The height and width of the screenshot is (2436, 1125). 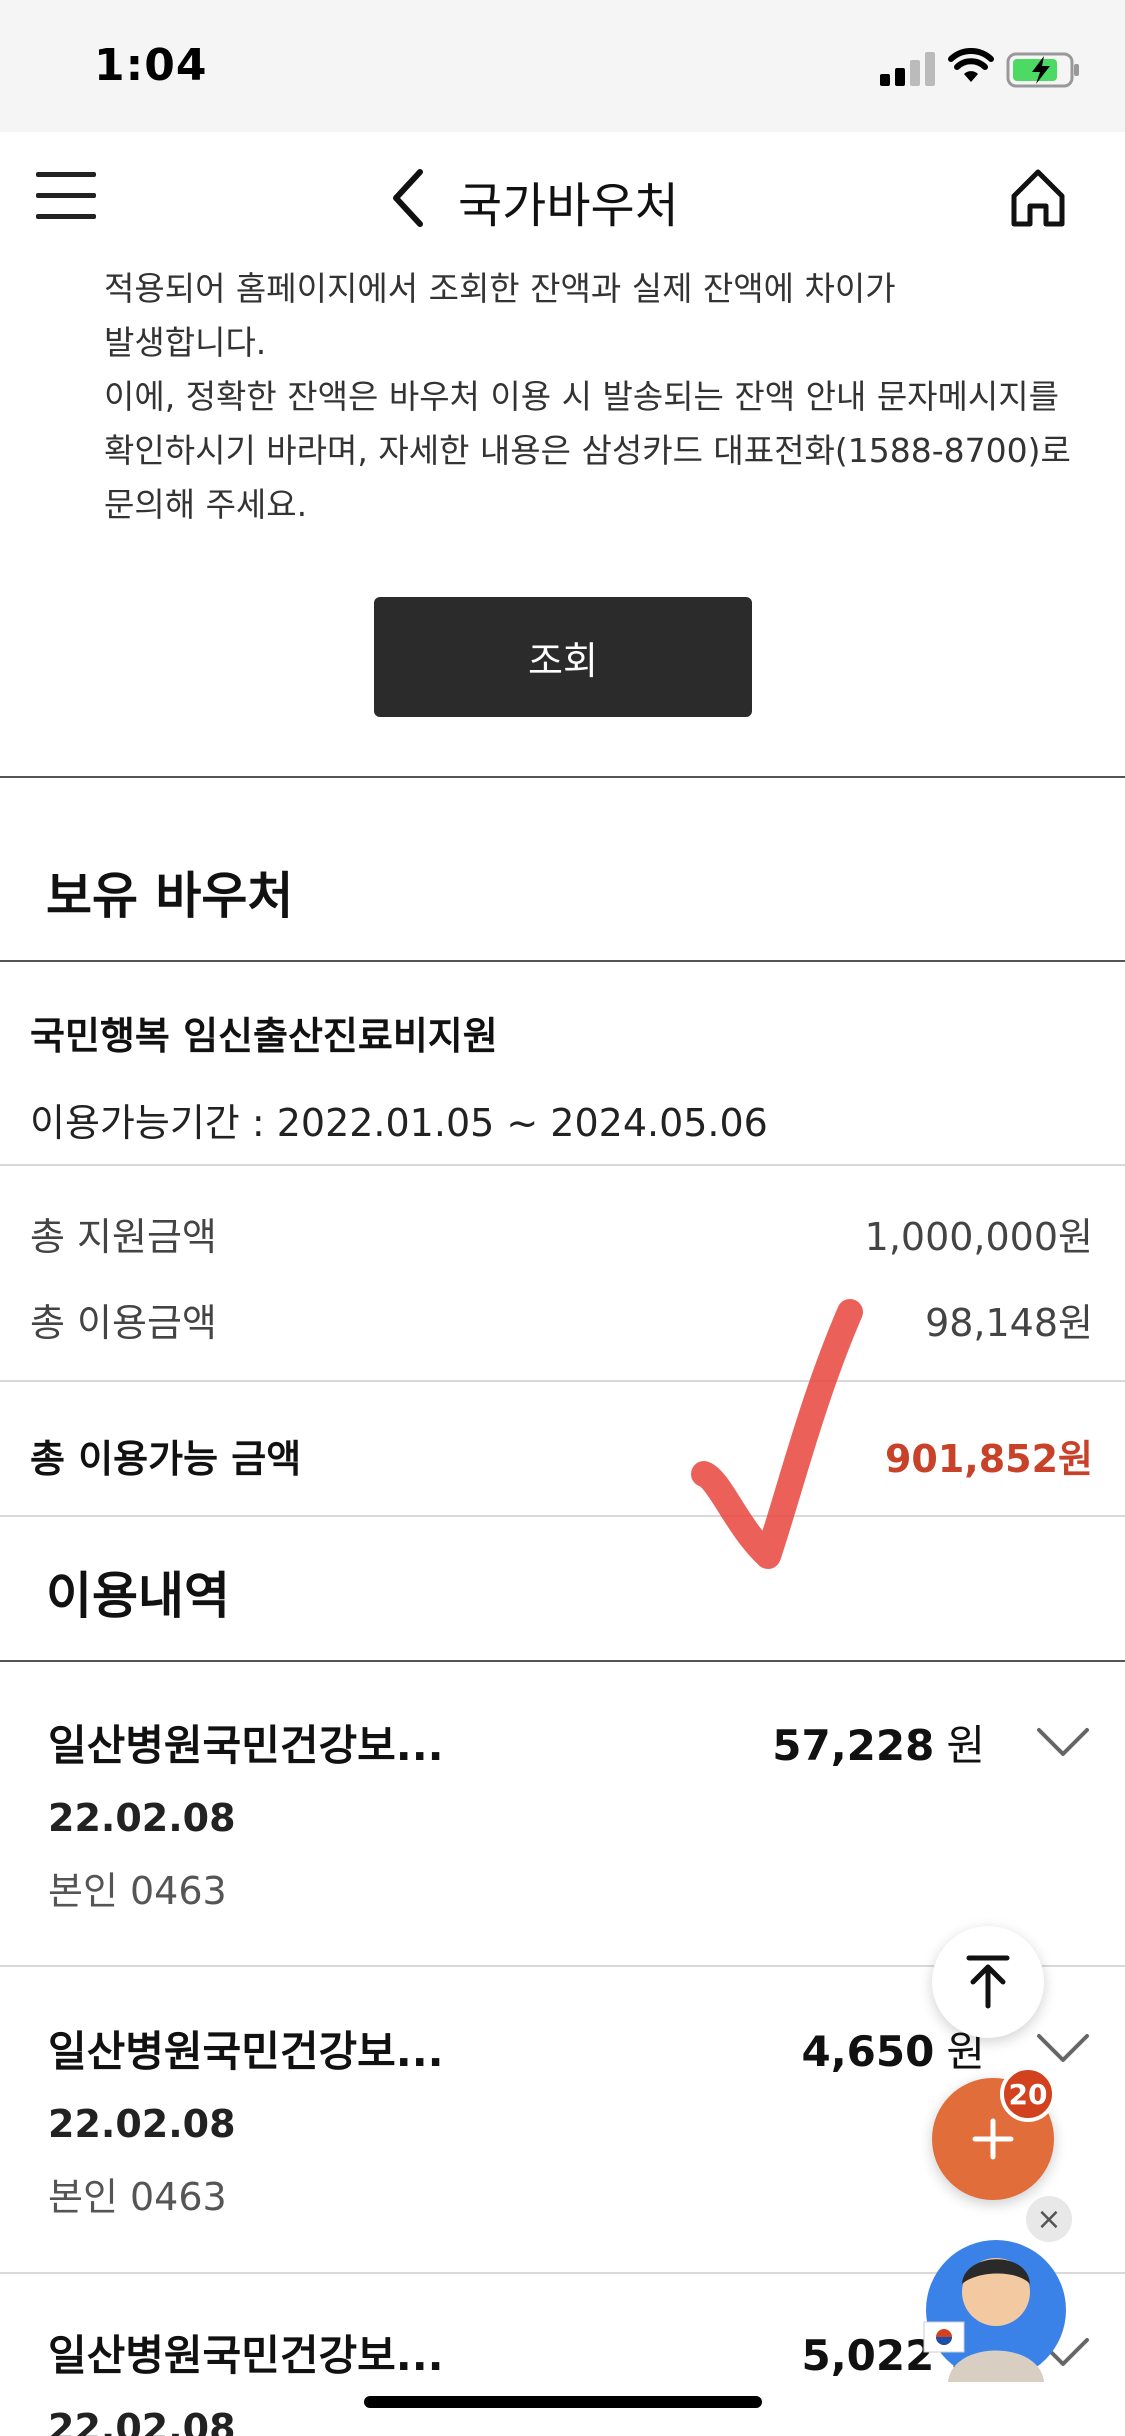 I want to click on total-used-label: 총 이용금액, so click(x=123, y=1323).